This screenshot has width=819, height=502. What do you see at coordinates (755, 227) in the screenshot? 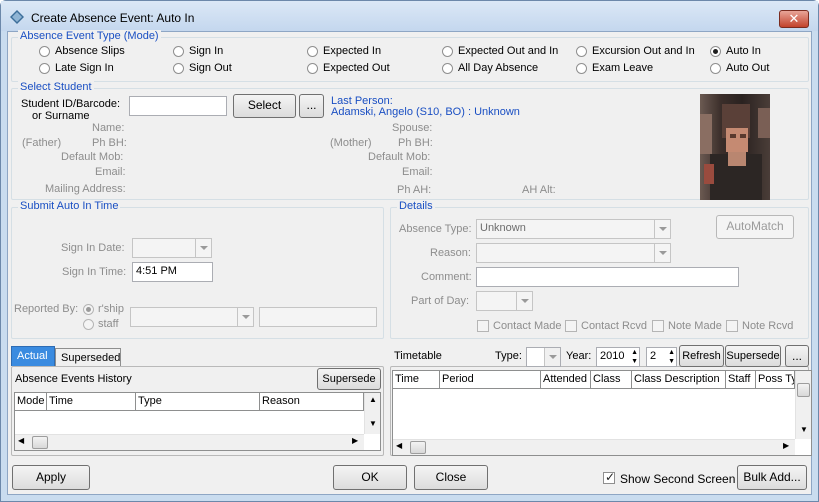
I see `automatch-button: AutoMatch` at bounding box center [755, 227].